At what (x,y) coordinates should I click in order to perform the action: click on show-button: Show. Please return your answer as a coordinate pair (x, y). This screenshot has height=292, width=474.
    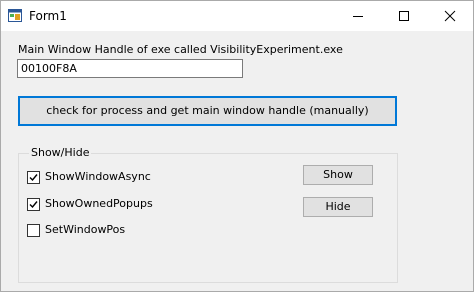
    Looking at the image, I should click on (338, 175).